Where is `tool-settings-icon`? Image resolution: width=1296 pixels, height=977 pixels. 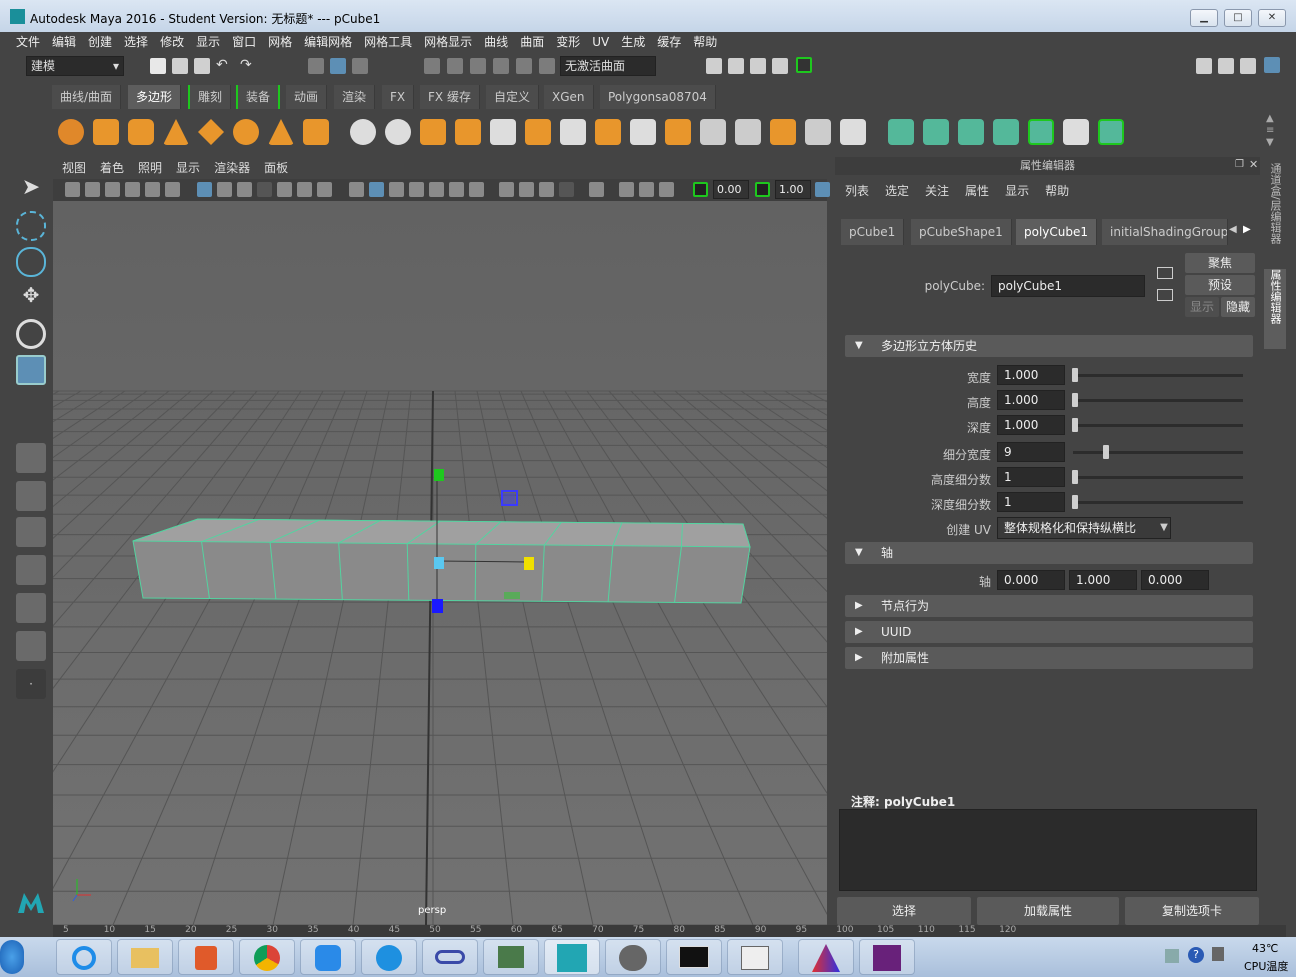
tool-settings-icon is located at coordinates (1248, 66).